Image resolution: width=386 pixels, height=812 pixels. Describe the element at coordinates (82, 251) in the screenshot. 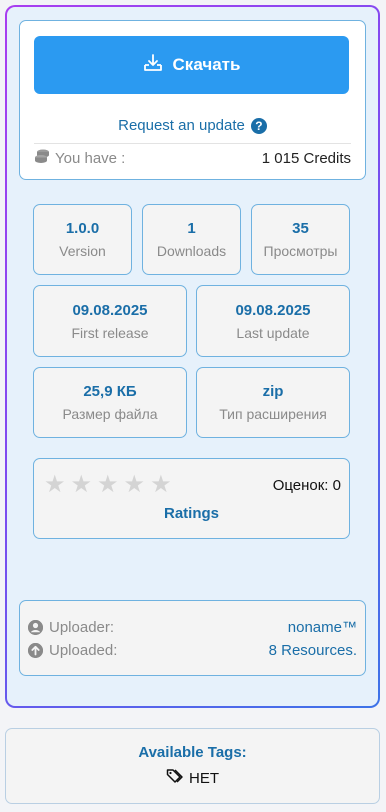

I see `stat-label: Version` at that location.